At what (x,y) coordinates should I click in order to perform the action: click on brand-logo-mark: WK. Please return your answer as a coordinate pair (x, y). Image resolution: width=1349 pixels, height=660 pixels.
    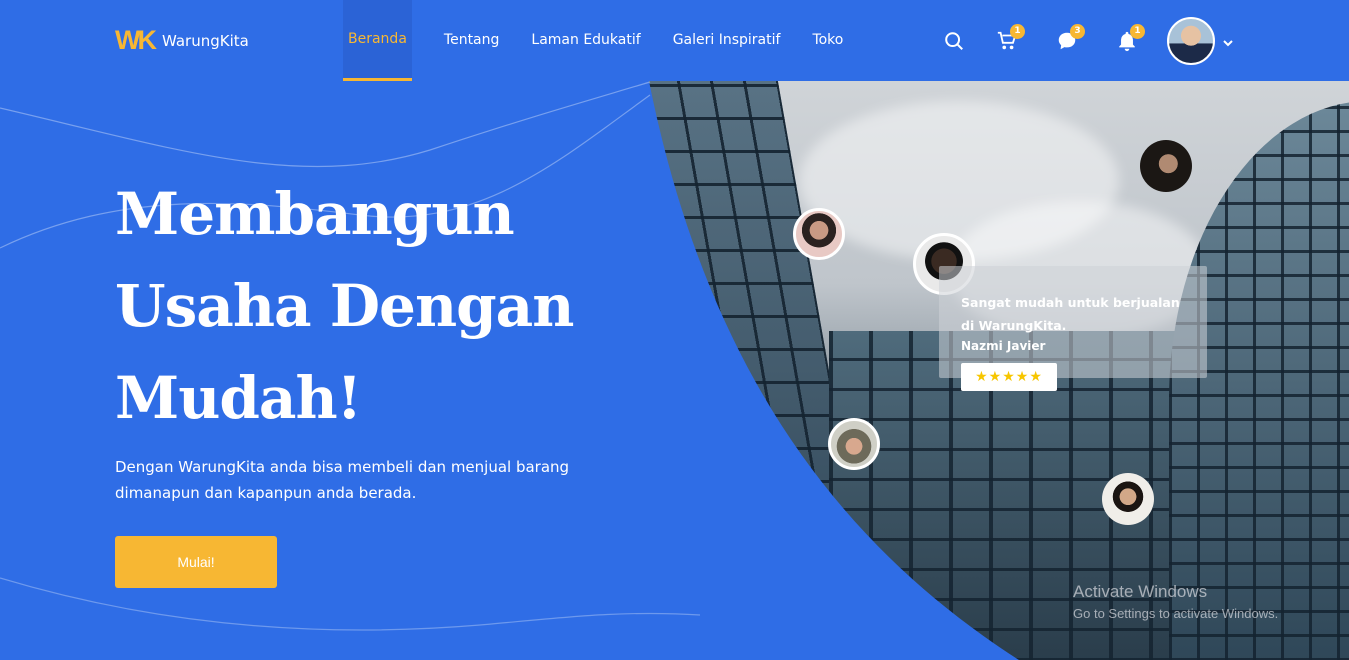
    Looking at the image, I should click on (136, 40).